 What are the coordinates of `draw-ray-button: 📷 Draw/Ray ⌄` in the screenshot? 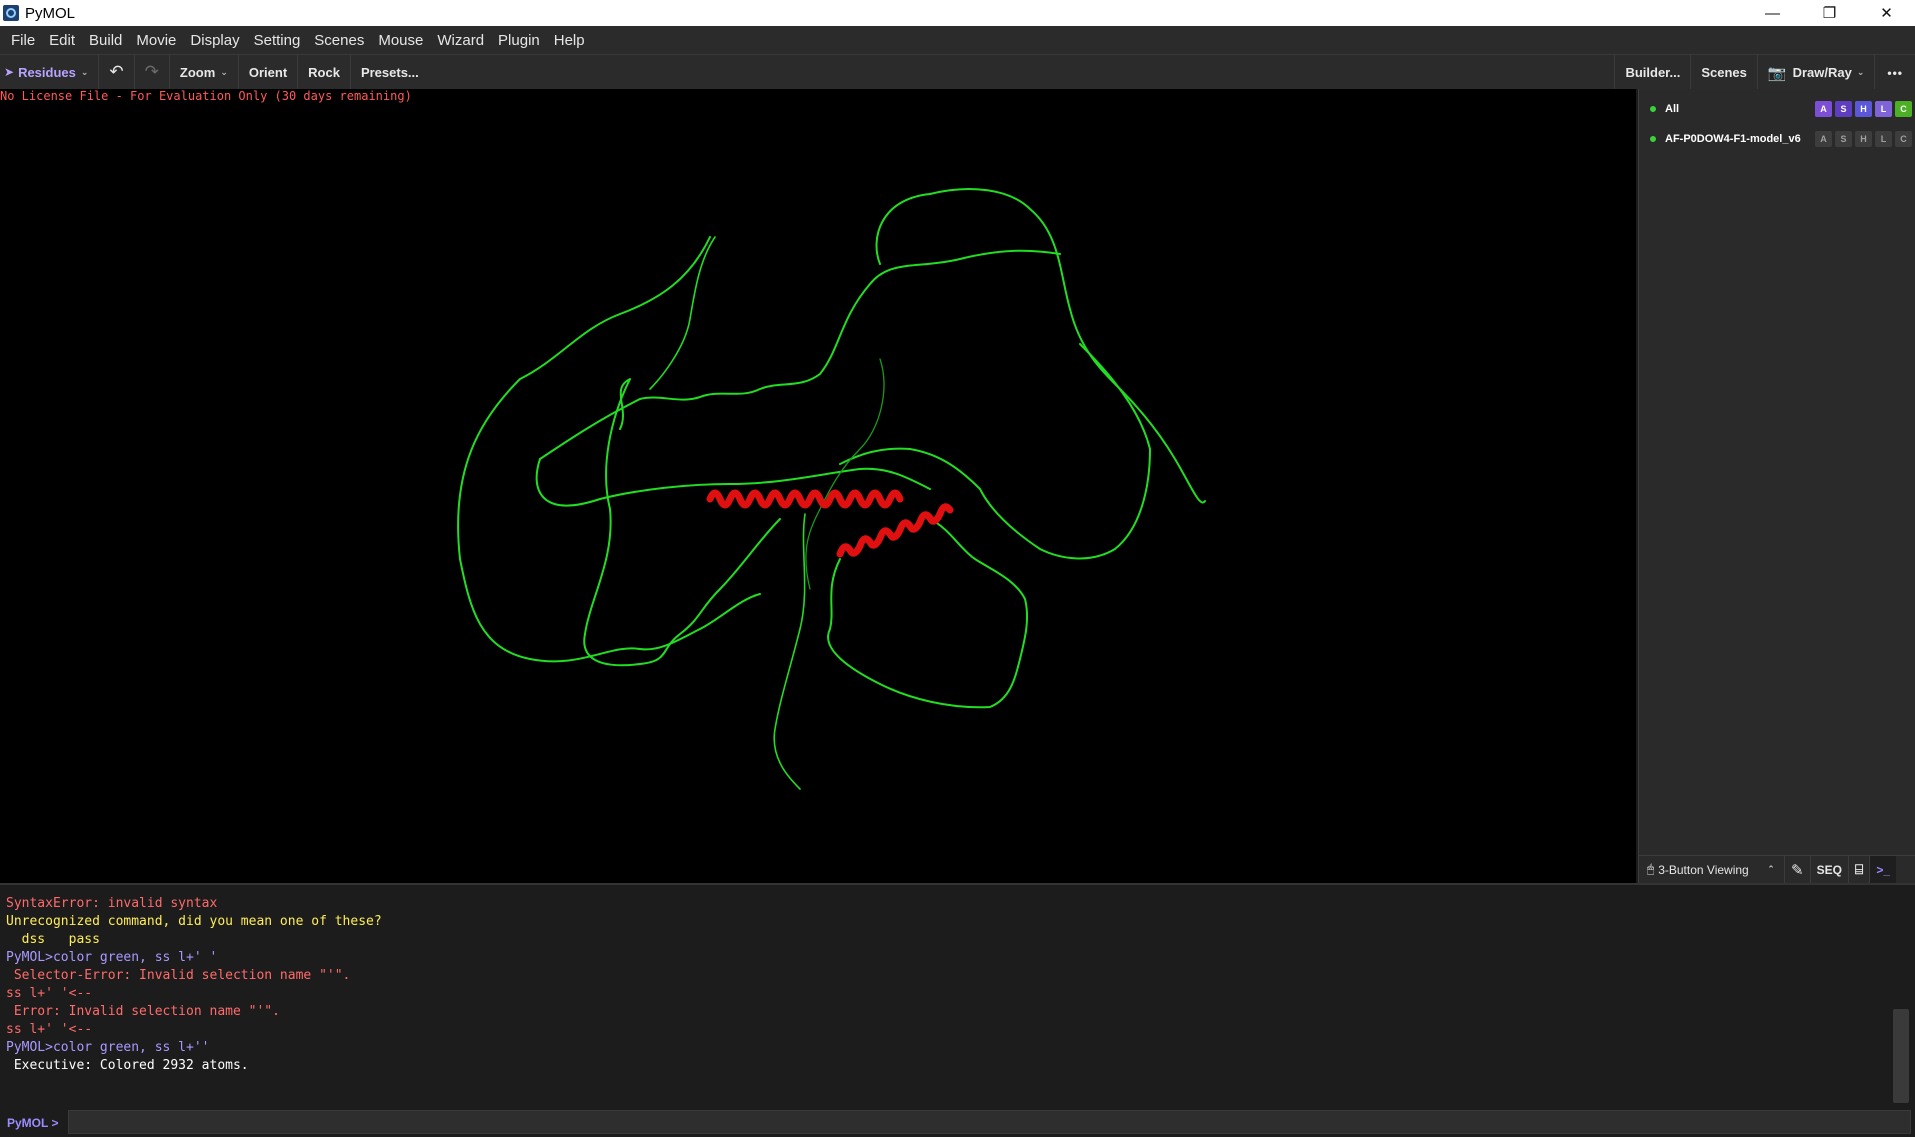 It's located at (1815, 72).